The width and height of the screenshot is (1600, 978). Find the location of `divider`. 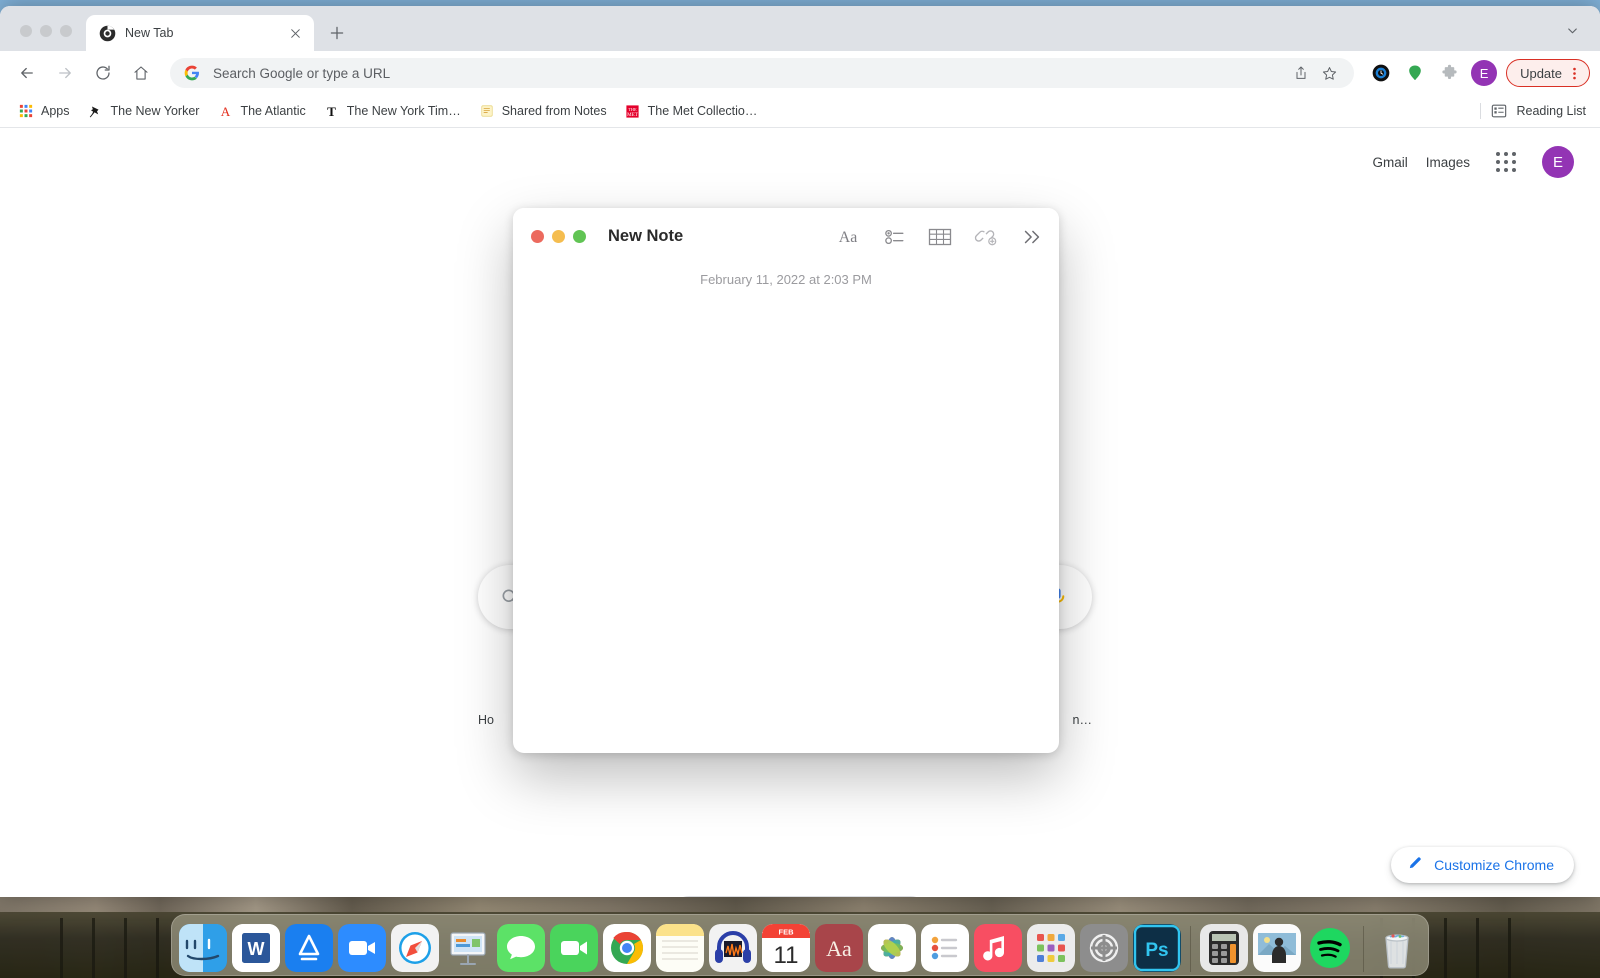

divider is located at coordinates (1480, 111).